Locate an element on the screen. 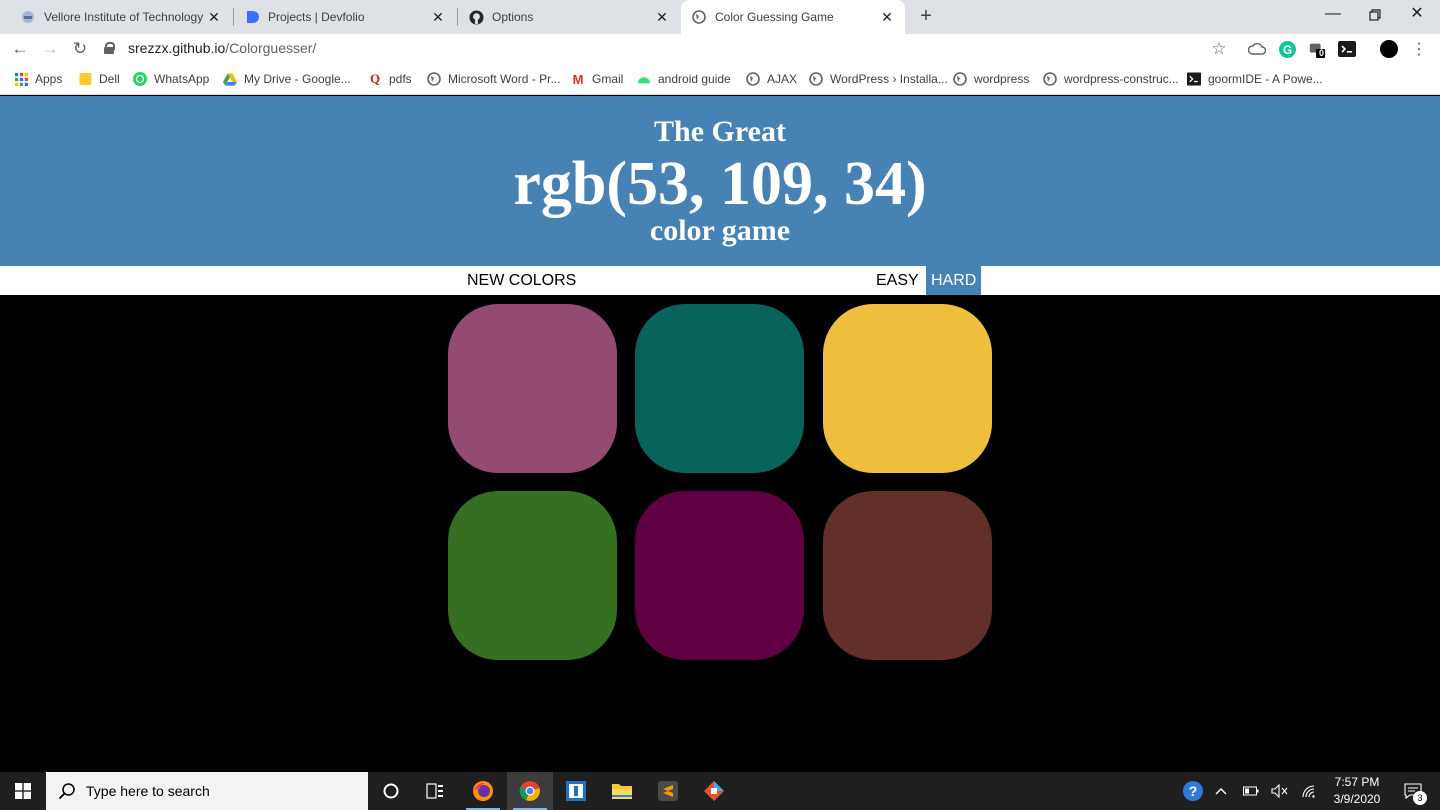  hard-mode-button: HARD is located at coordinates (954, 280).